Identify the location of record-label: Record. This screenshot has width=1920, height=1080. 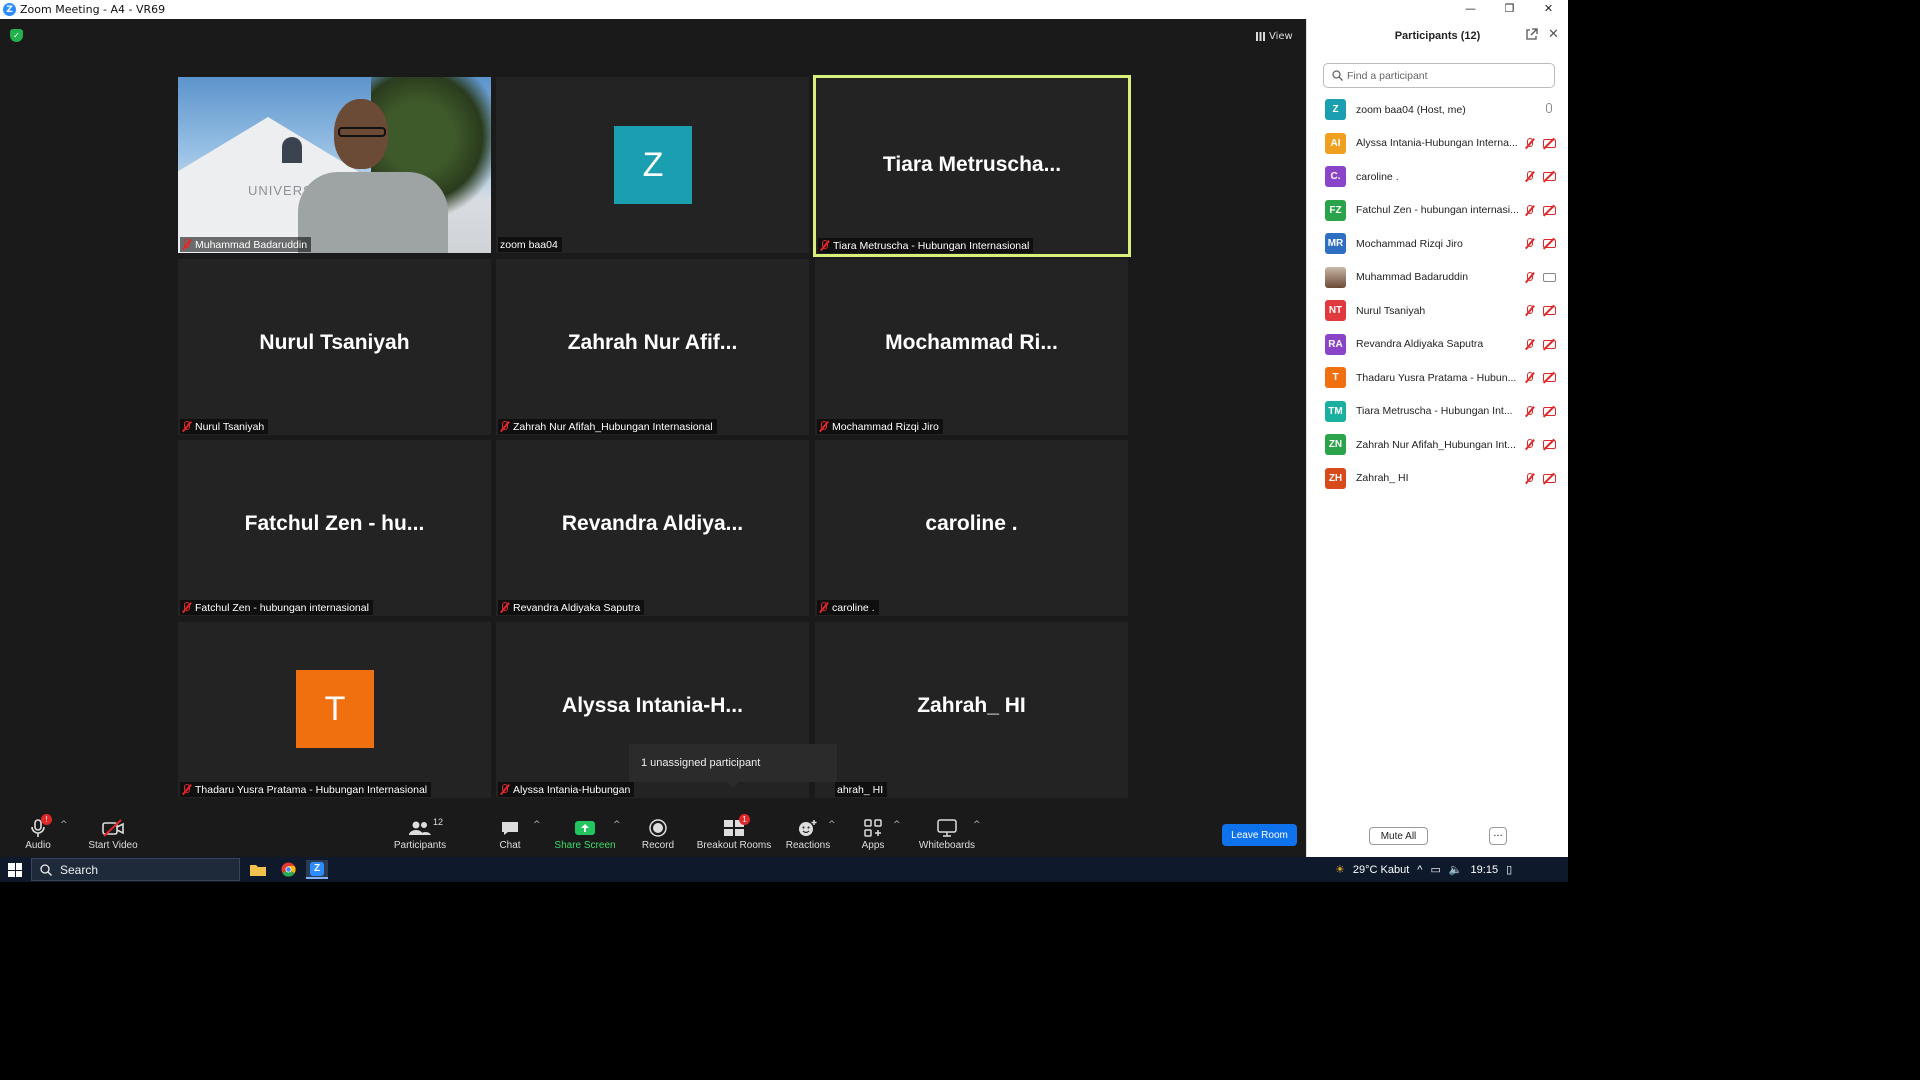
(658, 845).